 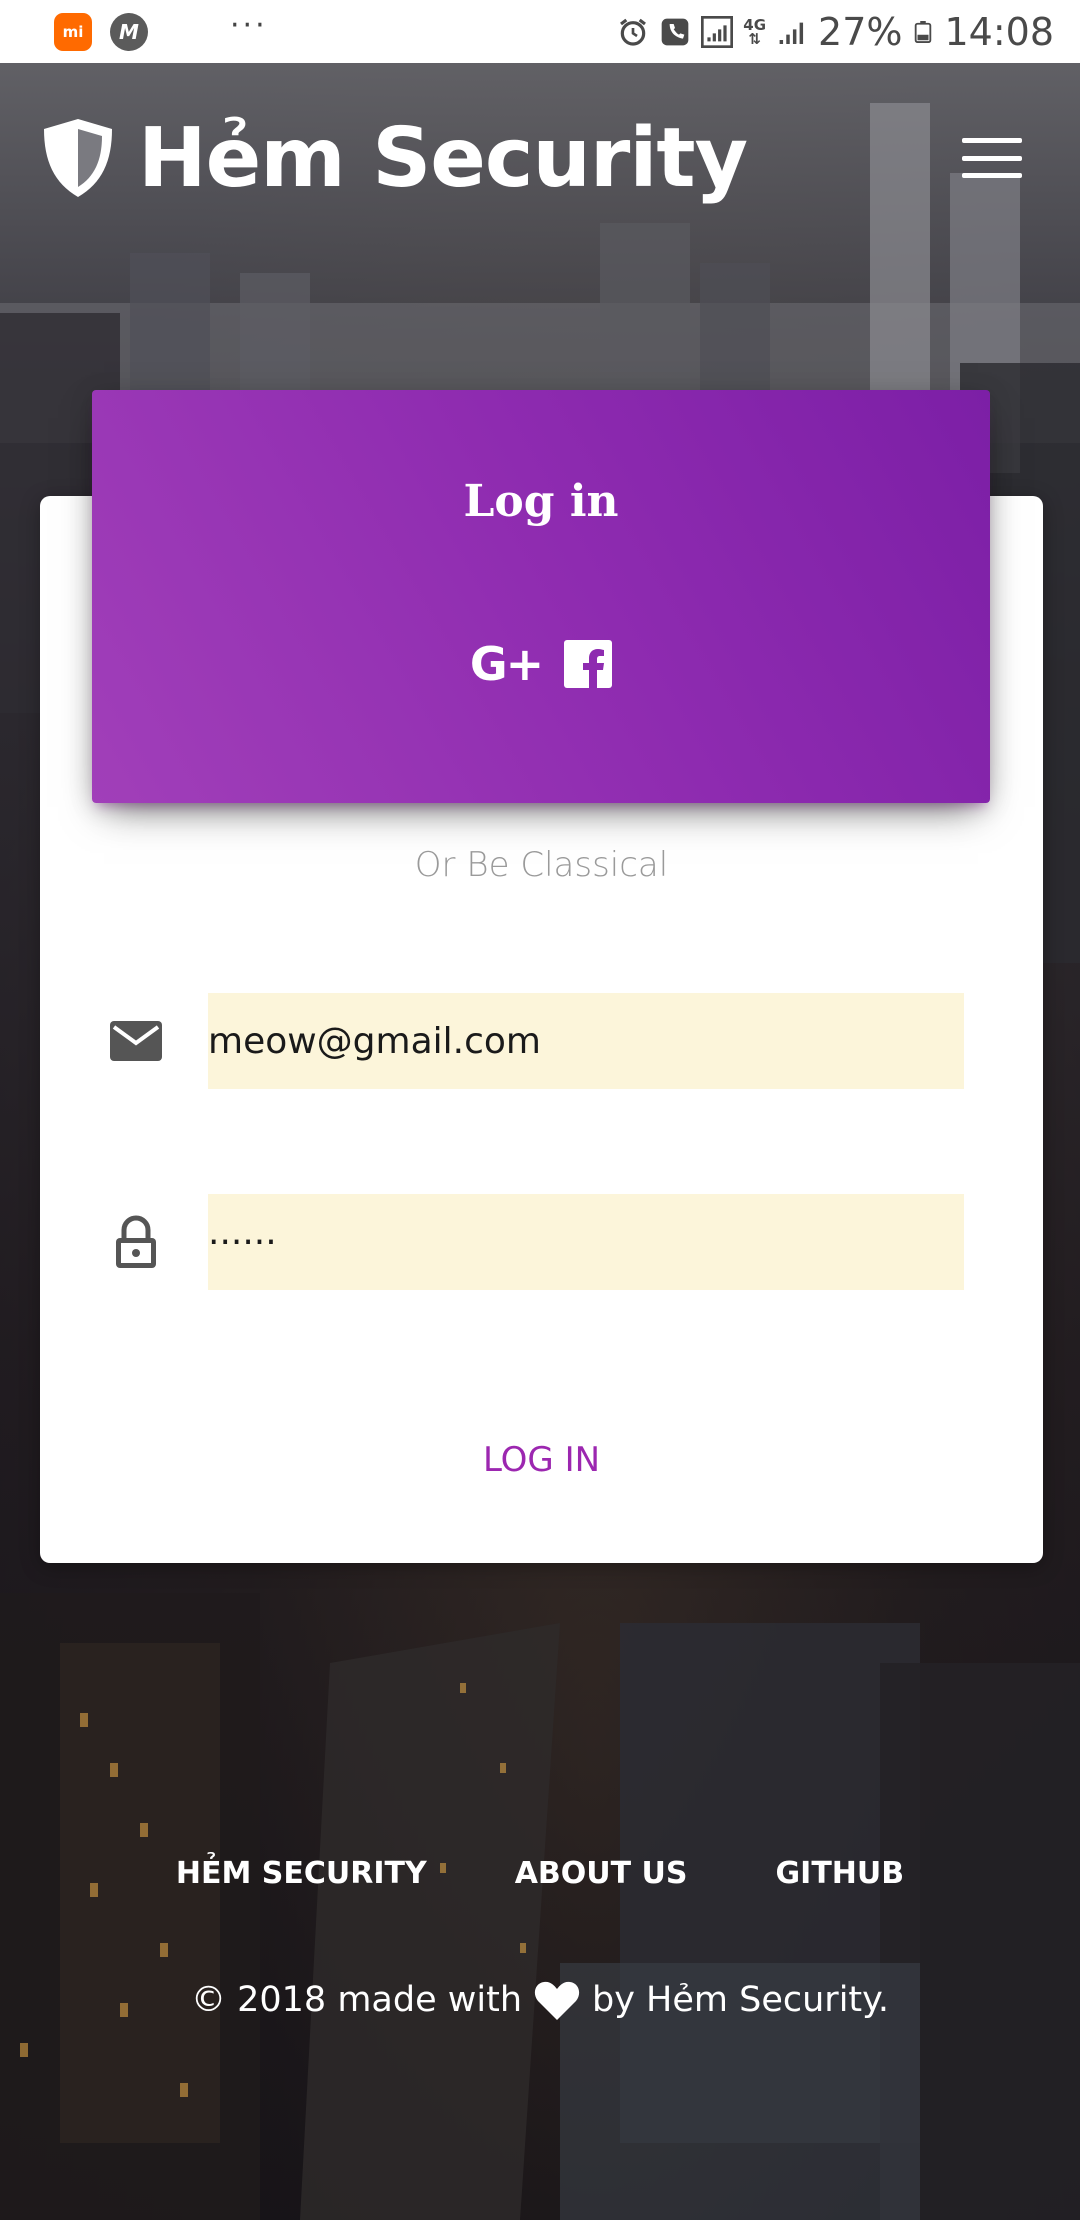 What do you see at coordinates (633, 32) in the screenshot?
I see `alarm-icon` at bounding box center [633, 32].